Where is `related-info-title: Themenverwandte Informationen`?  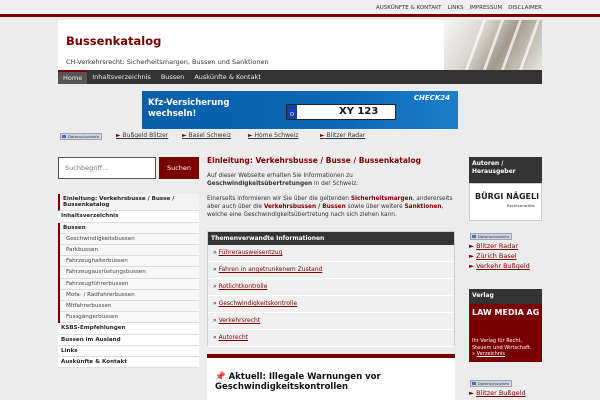 related-info-title: Themenverwandte Informationen is located at coordinates (331, 238).